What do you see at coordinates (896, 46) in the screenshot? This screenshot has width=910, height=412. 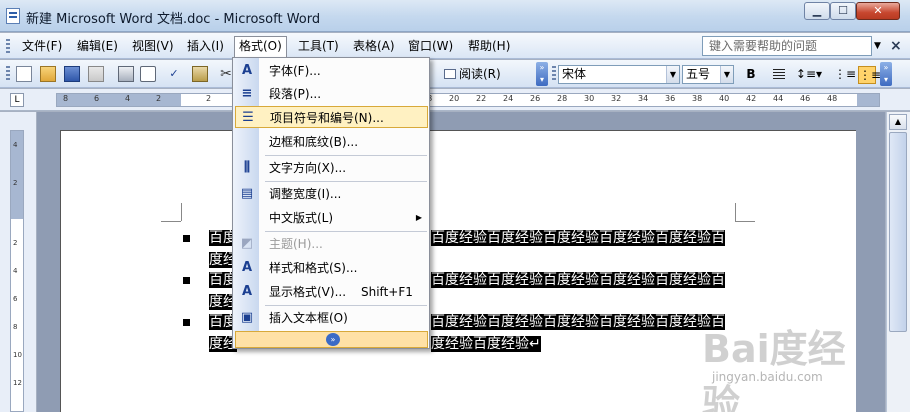 I see `document-close-button: ×` at bounding box center [896, 46].